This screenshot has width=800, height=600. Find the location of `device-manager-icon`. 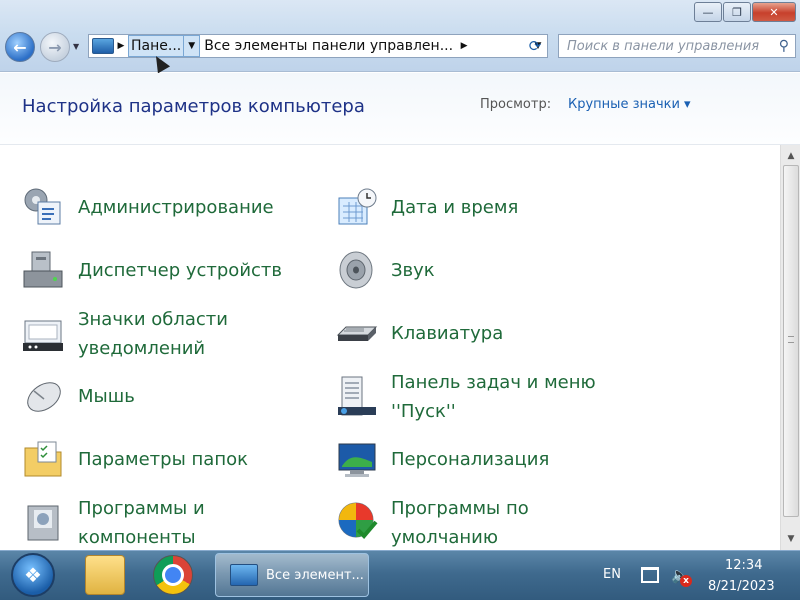

device-manager-icon is located at coordinates (43, 270).